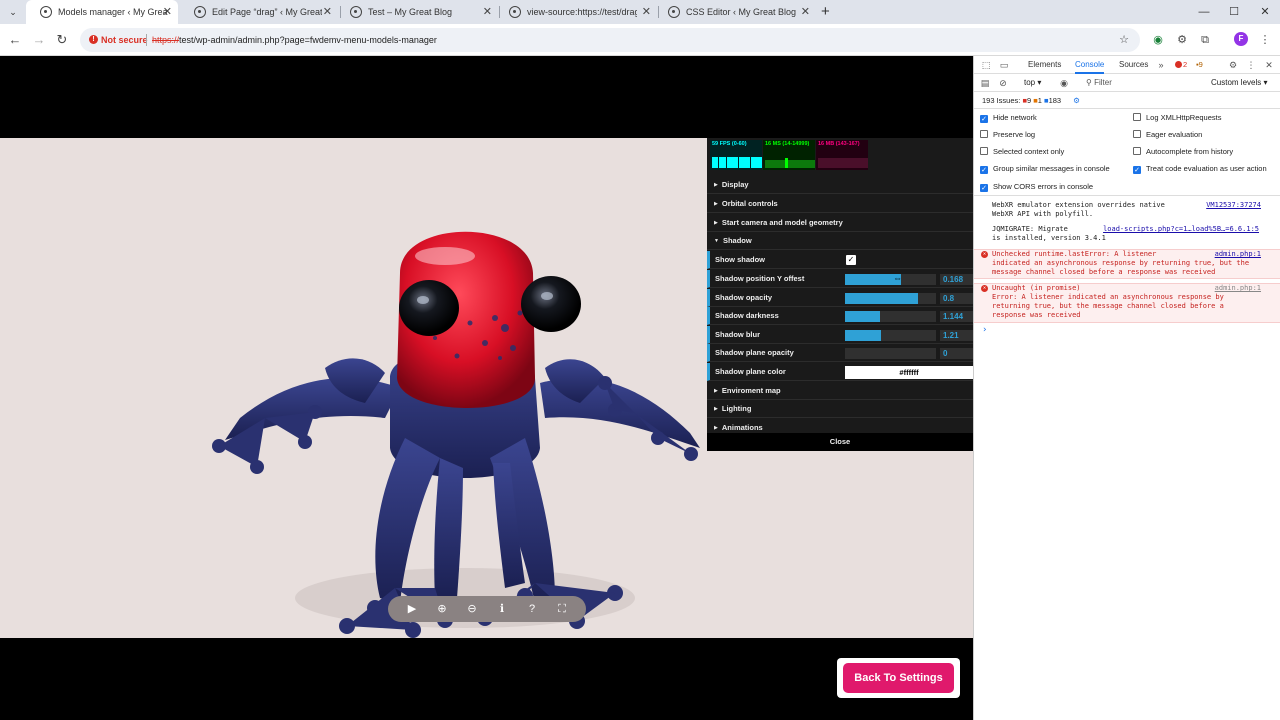 The height and width of the screenshot is (720, 1280). Describe the element at coordinates (1090, 65) in the screenshot. I see `devtools-tab-console: Console` at that location.